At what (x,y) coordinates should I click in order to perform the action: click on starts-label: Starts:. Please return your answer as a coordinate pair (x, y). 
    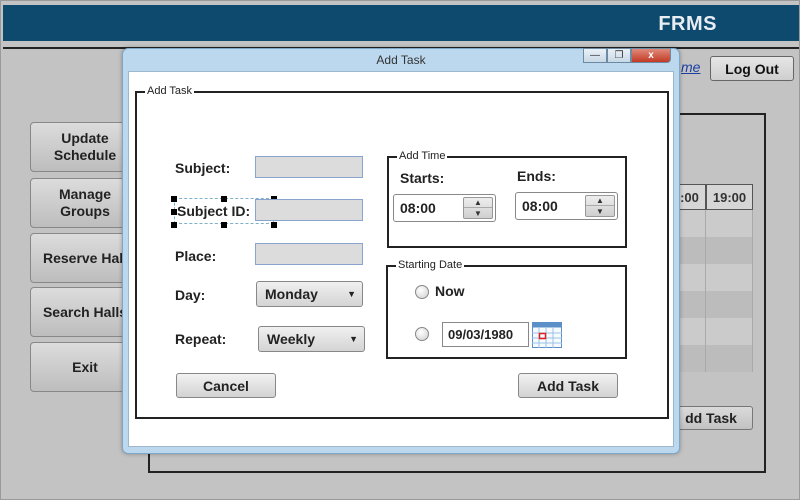
    Looking at the image, I should click on (422, 178).